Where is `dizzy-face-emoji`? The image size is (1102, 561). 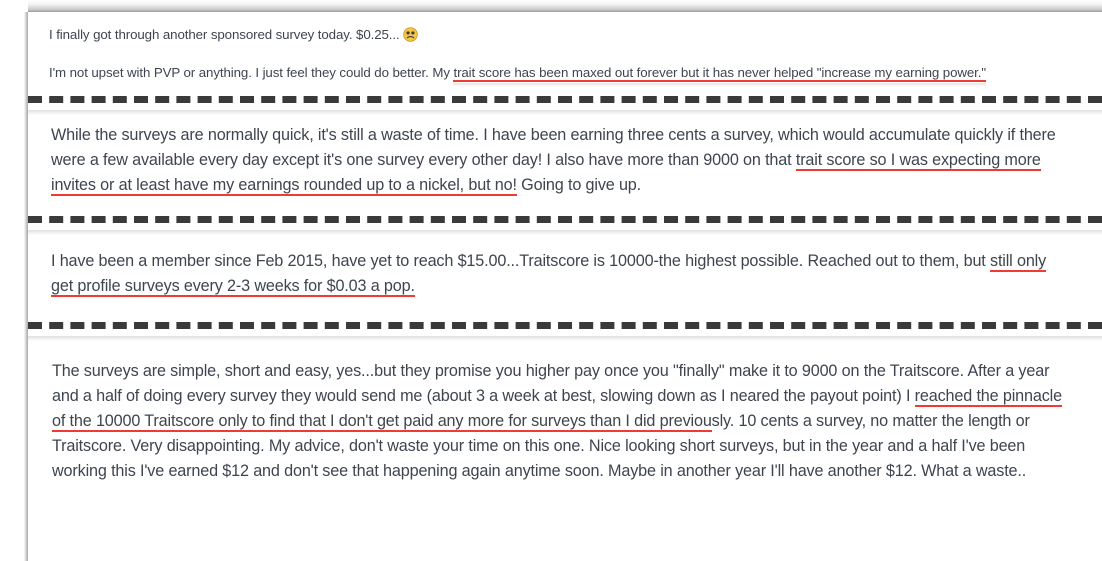
dizzy-face-emoji is located at coordinates (410, 34).